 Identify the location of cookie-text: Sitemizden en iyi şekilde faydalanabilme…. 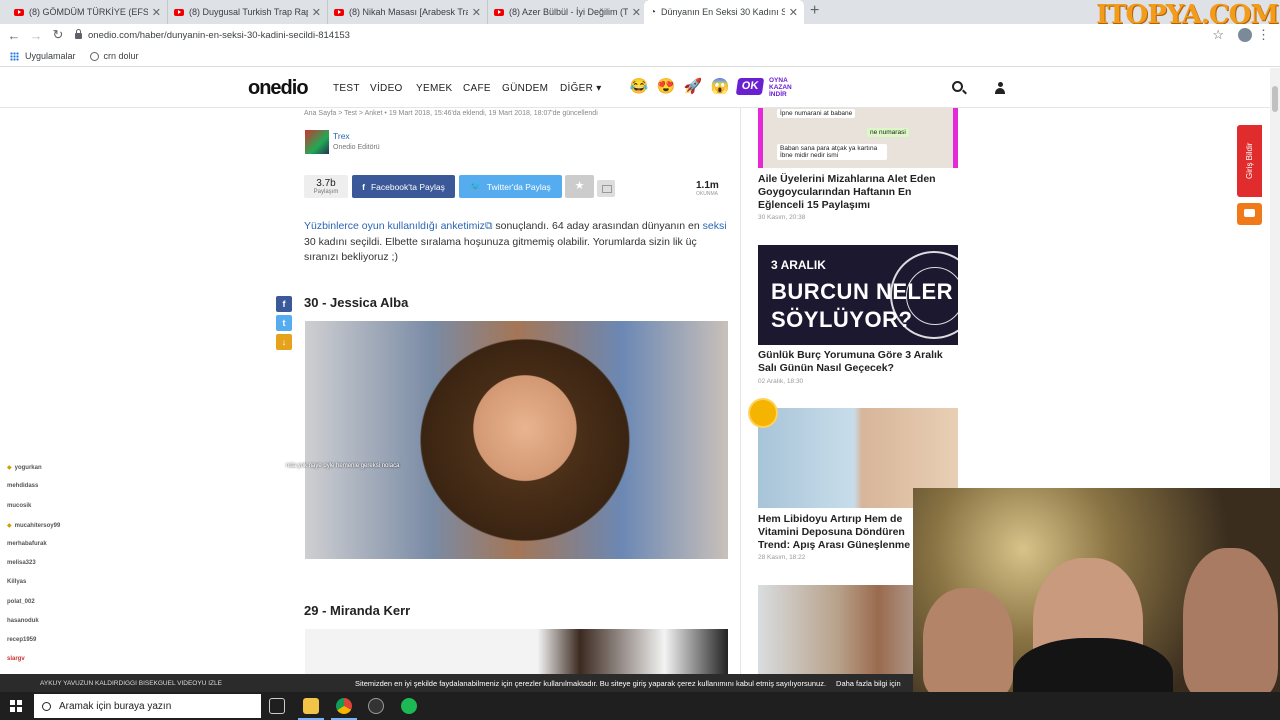
(591, 683).